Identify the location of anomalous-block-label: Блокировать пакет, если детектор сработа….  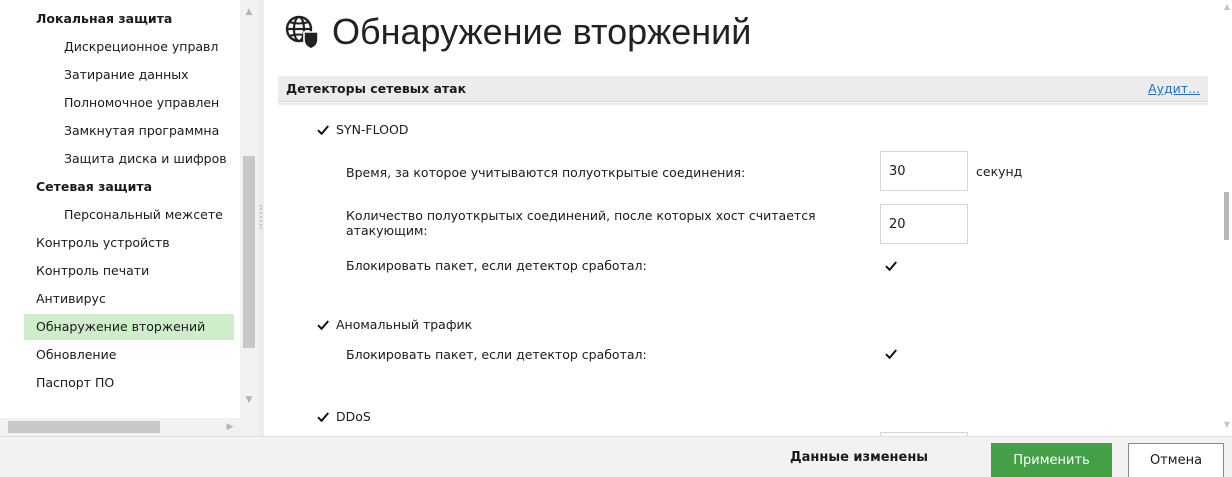
(496, 354).